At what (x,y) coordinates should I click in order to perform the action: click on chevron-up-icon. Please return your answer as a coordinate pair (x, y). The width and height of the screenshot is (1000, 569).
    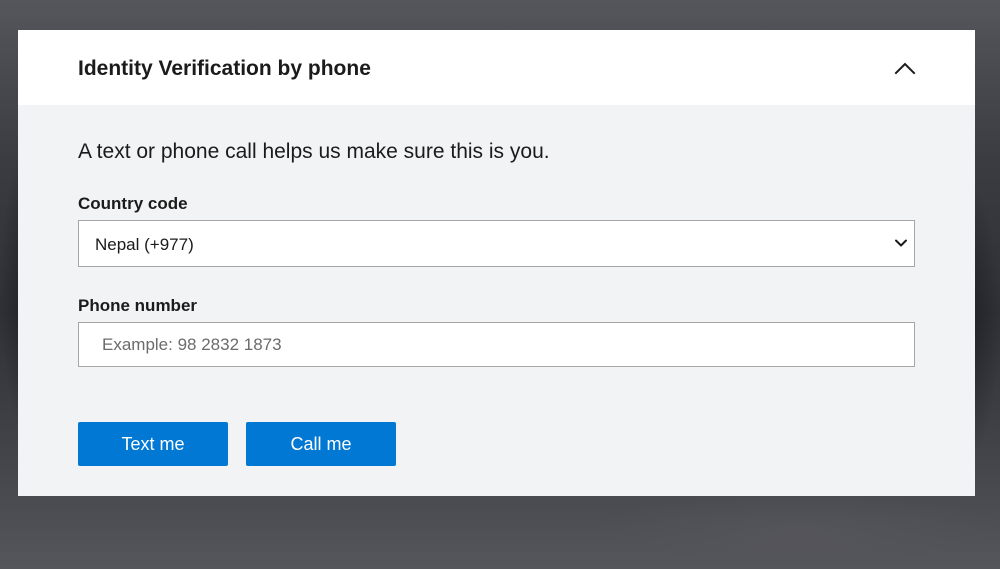
    Looking at the image, I should click on (905, 67).